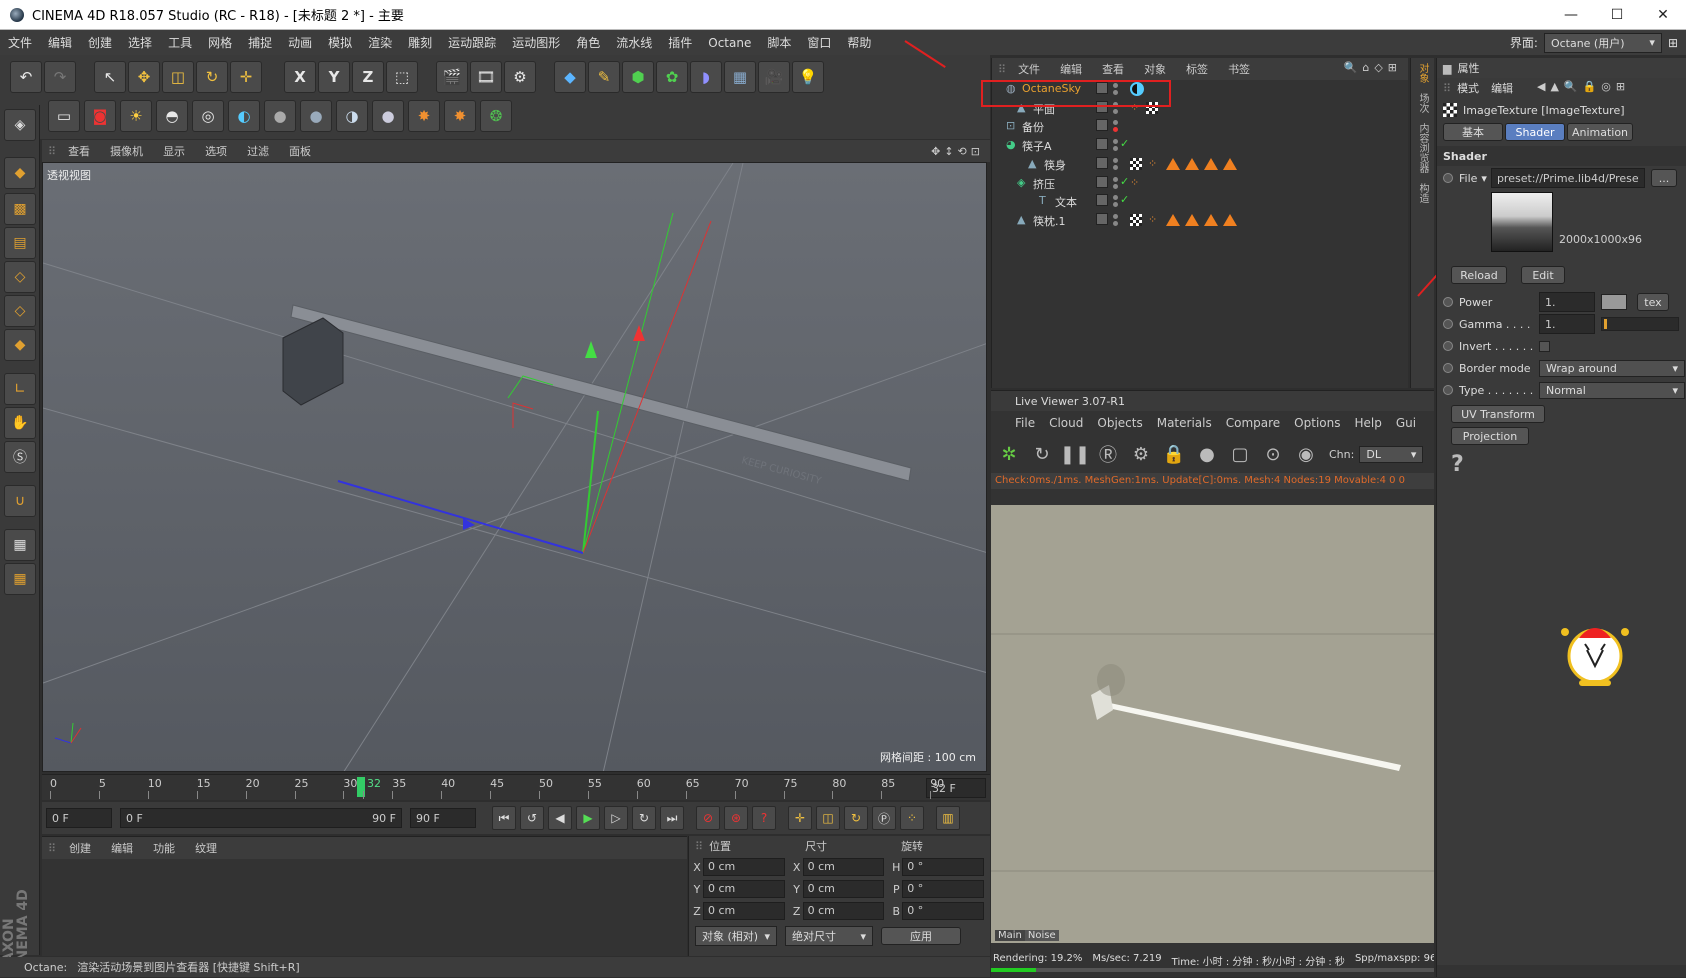  Describe the element at coordinates (1567, 302) in the screenshot. I see `power-field: 1.` at that location.